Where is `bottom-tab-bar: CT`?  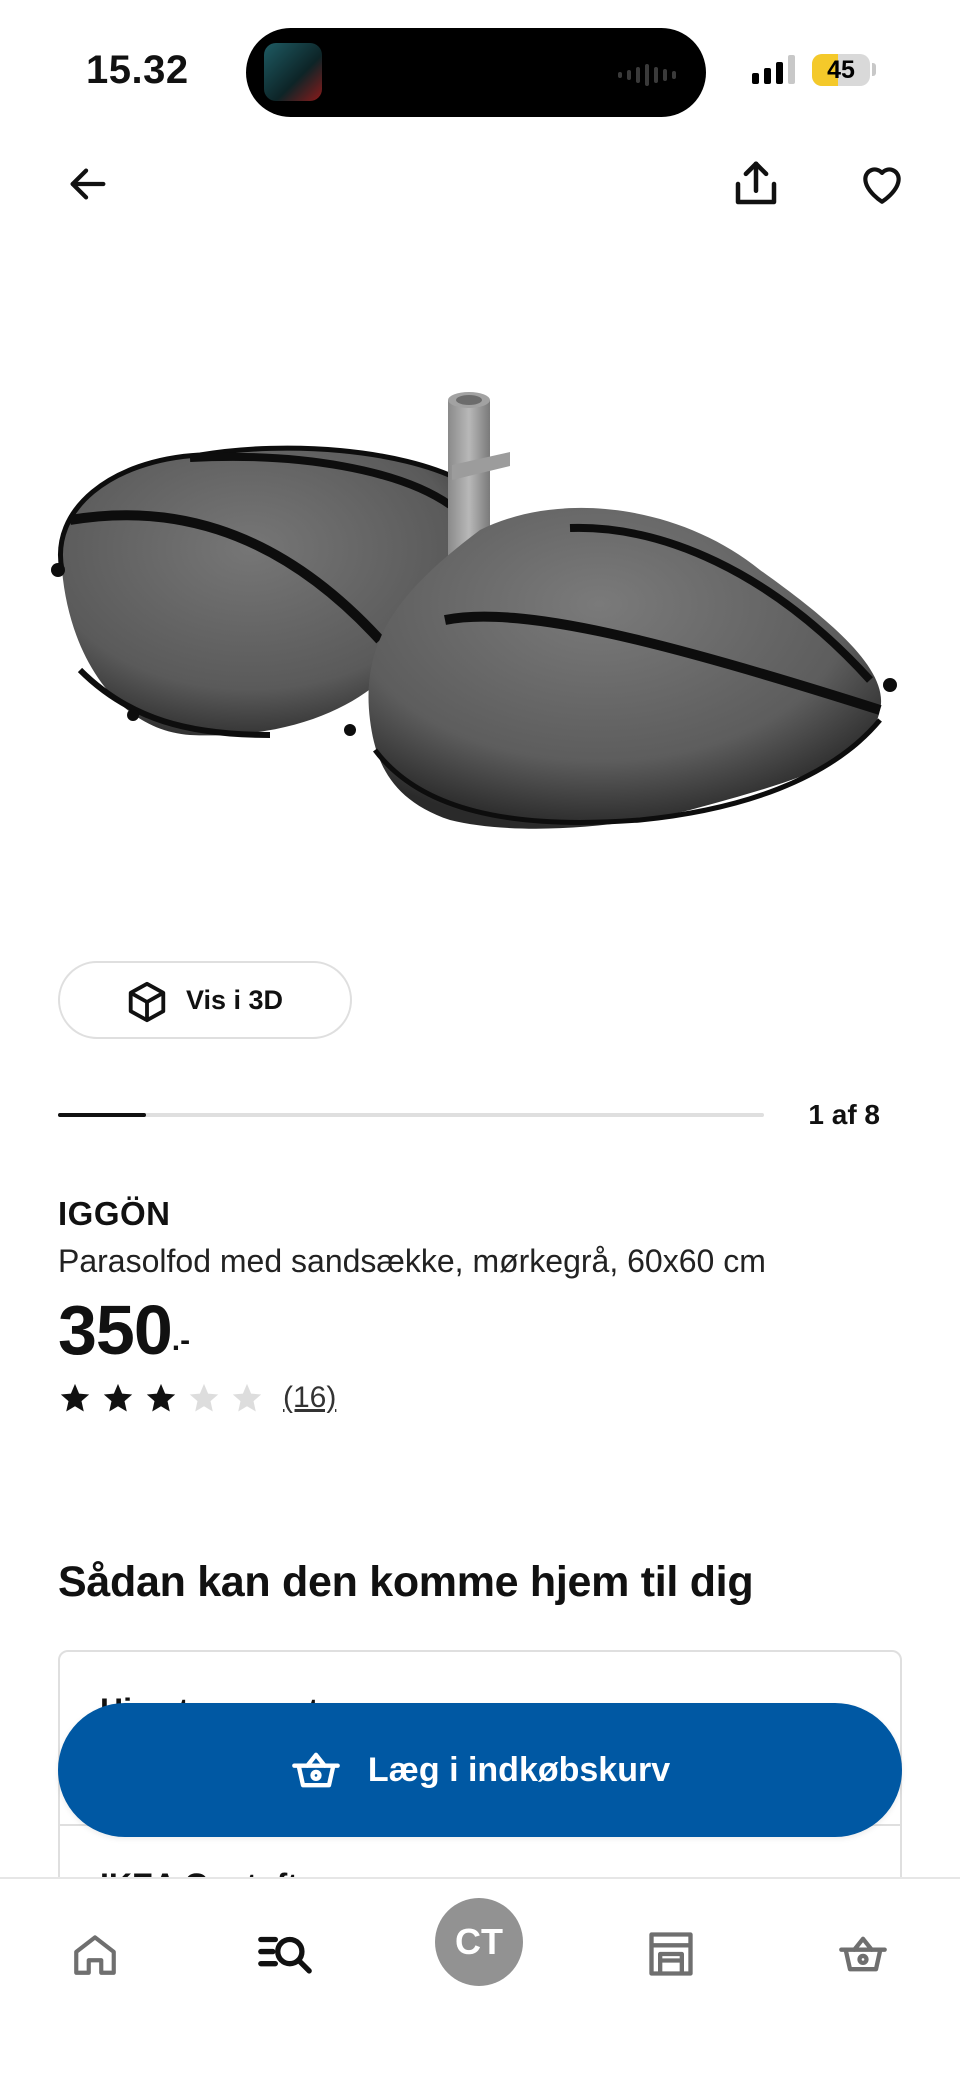
bottom-tab-bar: CT is located at coordinates (480, 1979).